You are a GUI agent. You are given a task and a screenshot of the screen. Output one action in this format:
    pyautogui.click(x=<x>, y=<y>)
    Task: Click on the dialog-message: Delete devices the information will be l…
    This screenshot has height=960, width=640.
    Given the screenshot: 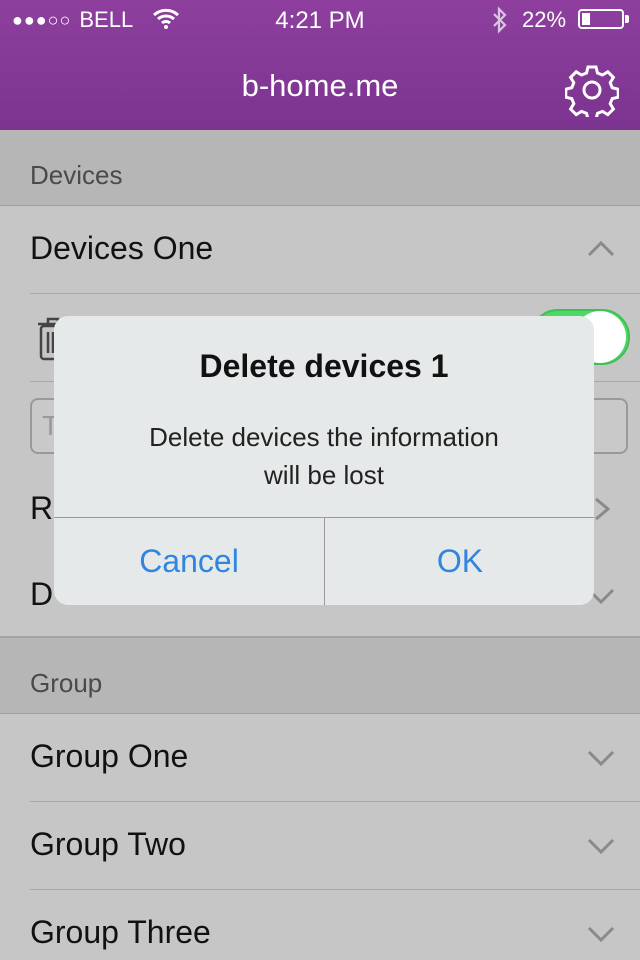 What is the action you would take?
    pyautogui.click(x=324, y=456)
    